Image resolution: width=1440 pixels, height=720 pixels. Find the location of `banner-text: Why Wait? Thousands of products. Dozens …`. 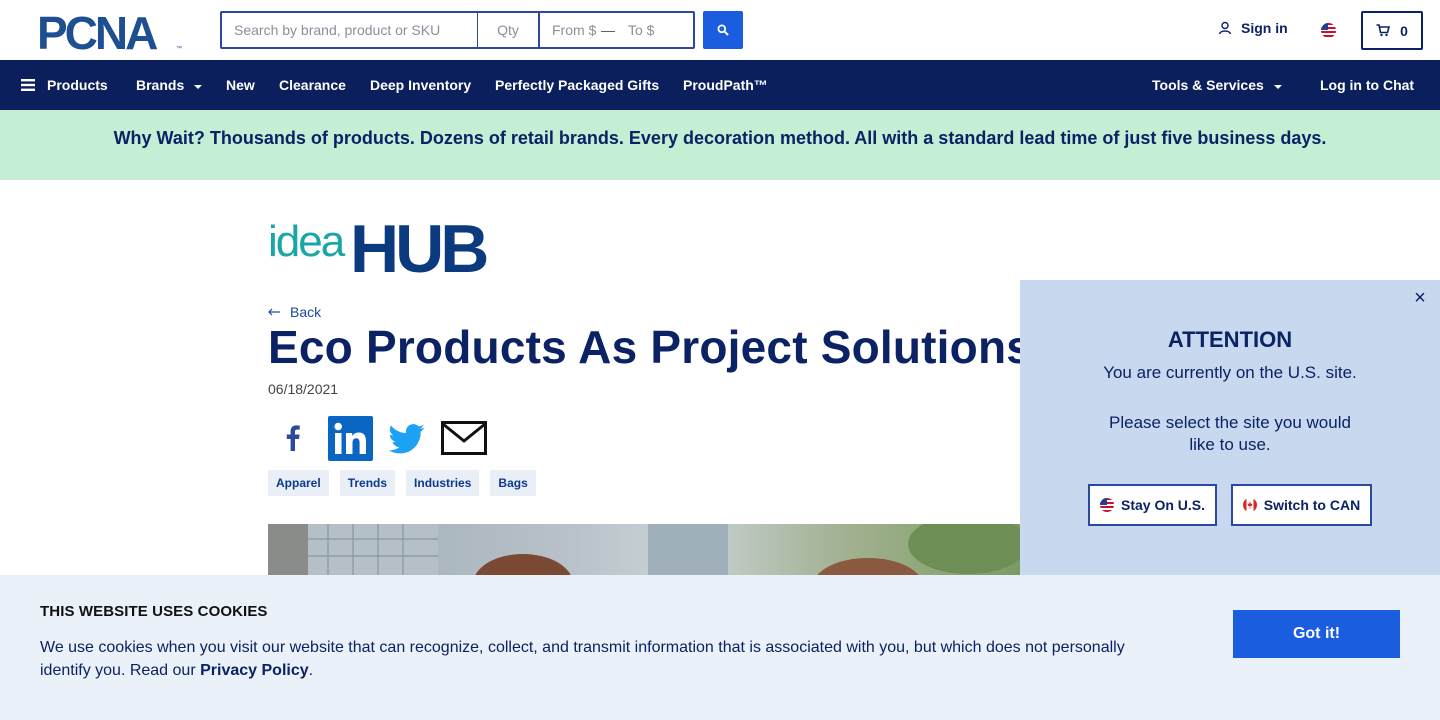

banner-text: Why Wait? Thousands of products. Dozens … is located at coordinates (720, 137).